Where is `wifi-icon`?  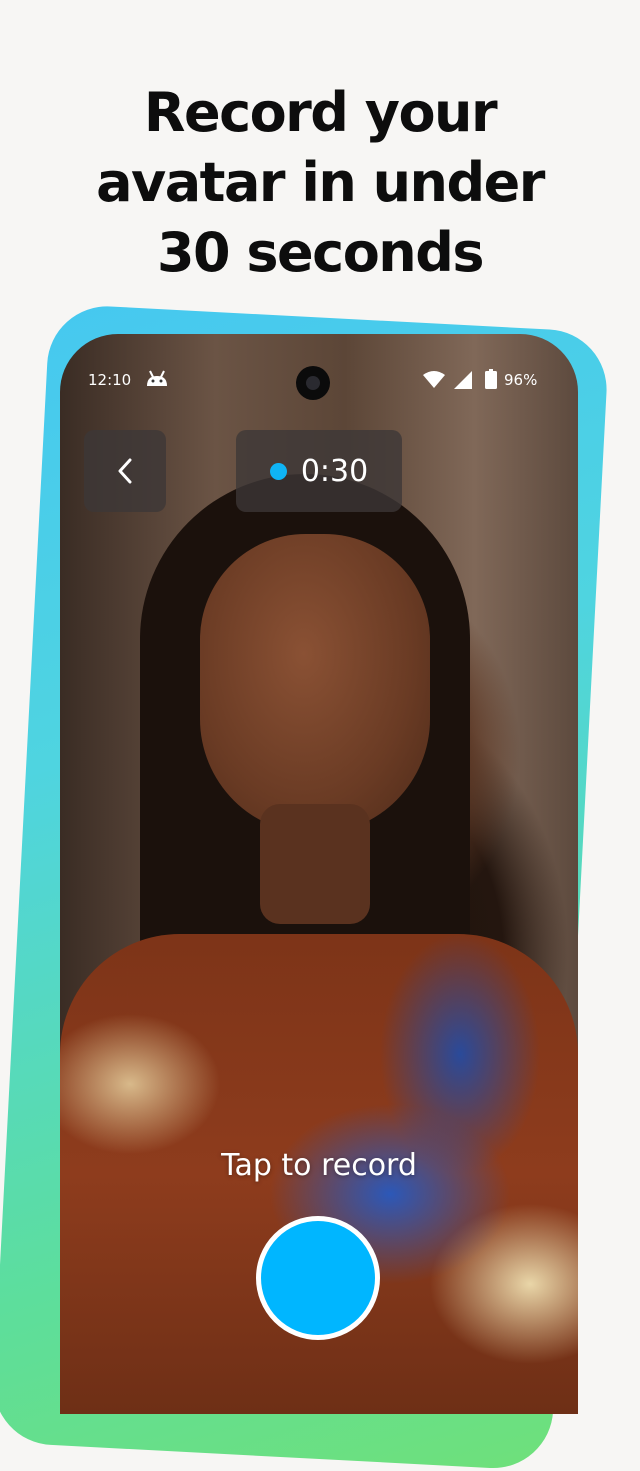
wifi-icon is located at coordinates (434, 379).